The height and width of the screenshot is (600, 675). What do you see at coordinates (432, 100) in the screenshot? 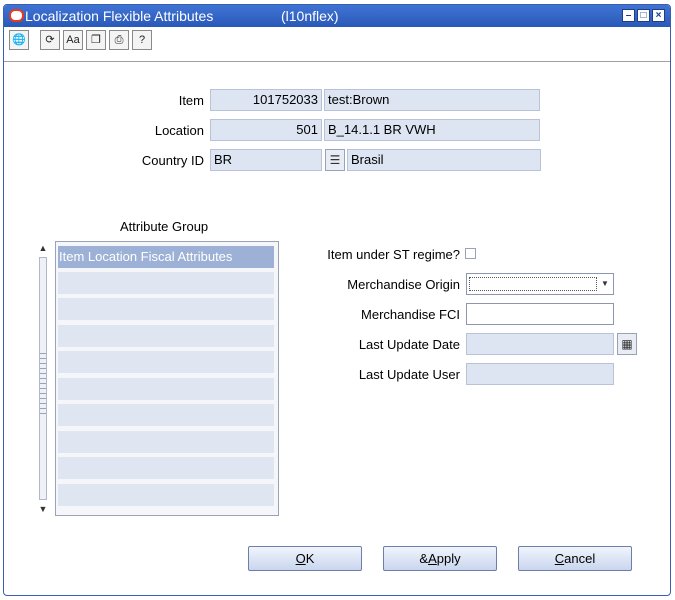
I see `item-desc-field: test:Brown` at bounding box center [432, 100].